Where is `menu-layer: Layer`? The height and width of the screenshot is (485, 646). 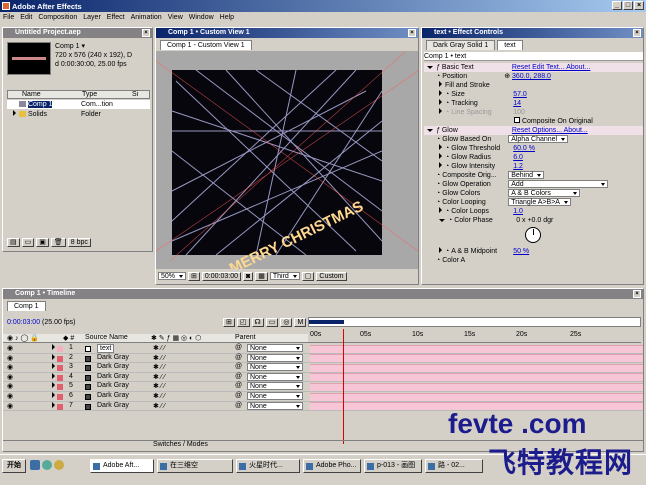 menu-layer: Layer is located at coordinates (92, 18).